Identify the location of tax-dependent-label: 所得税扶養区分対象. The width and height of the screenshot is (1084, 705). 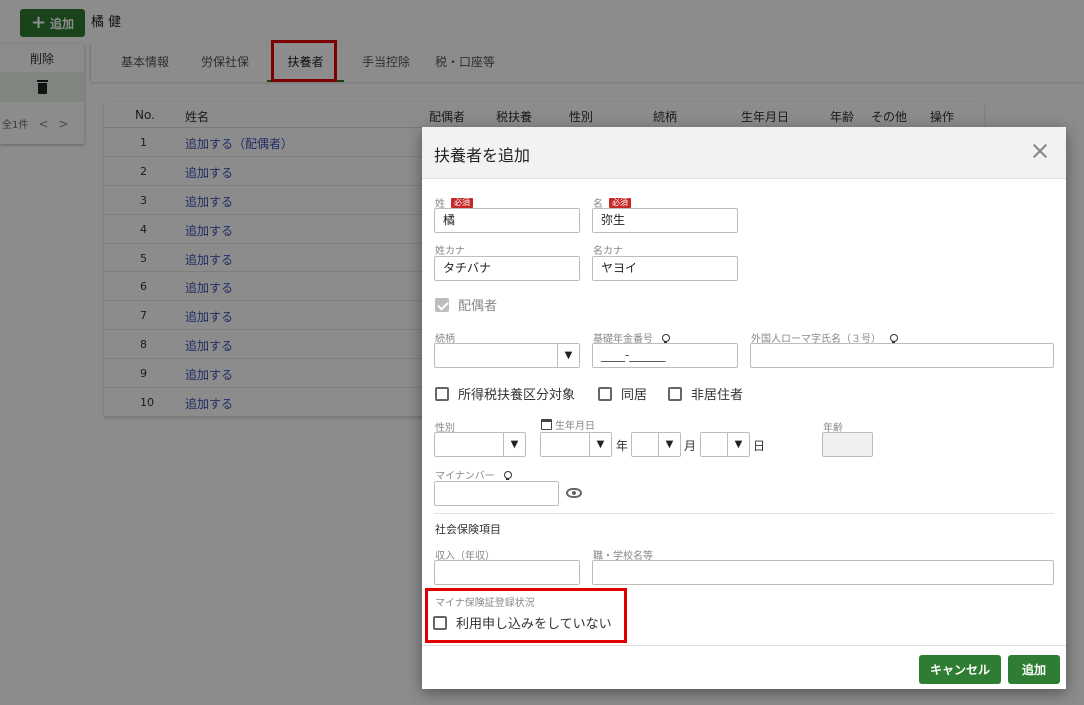
(517, 395).